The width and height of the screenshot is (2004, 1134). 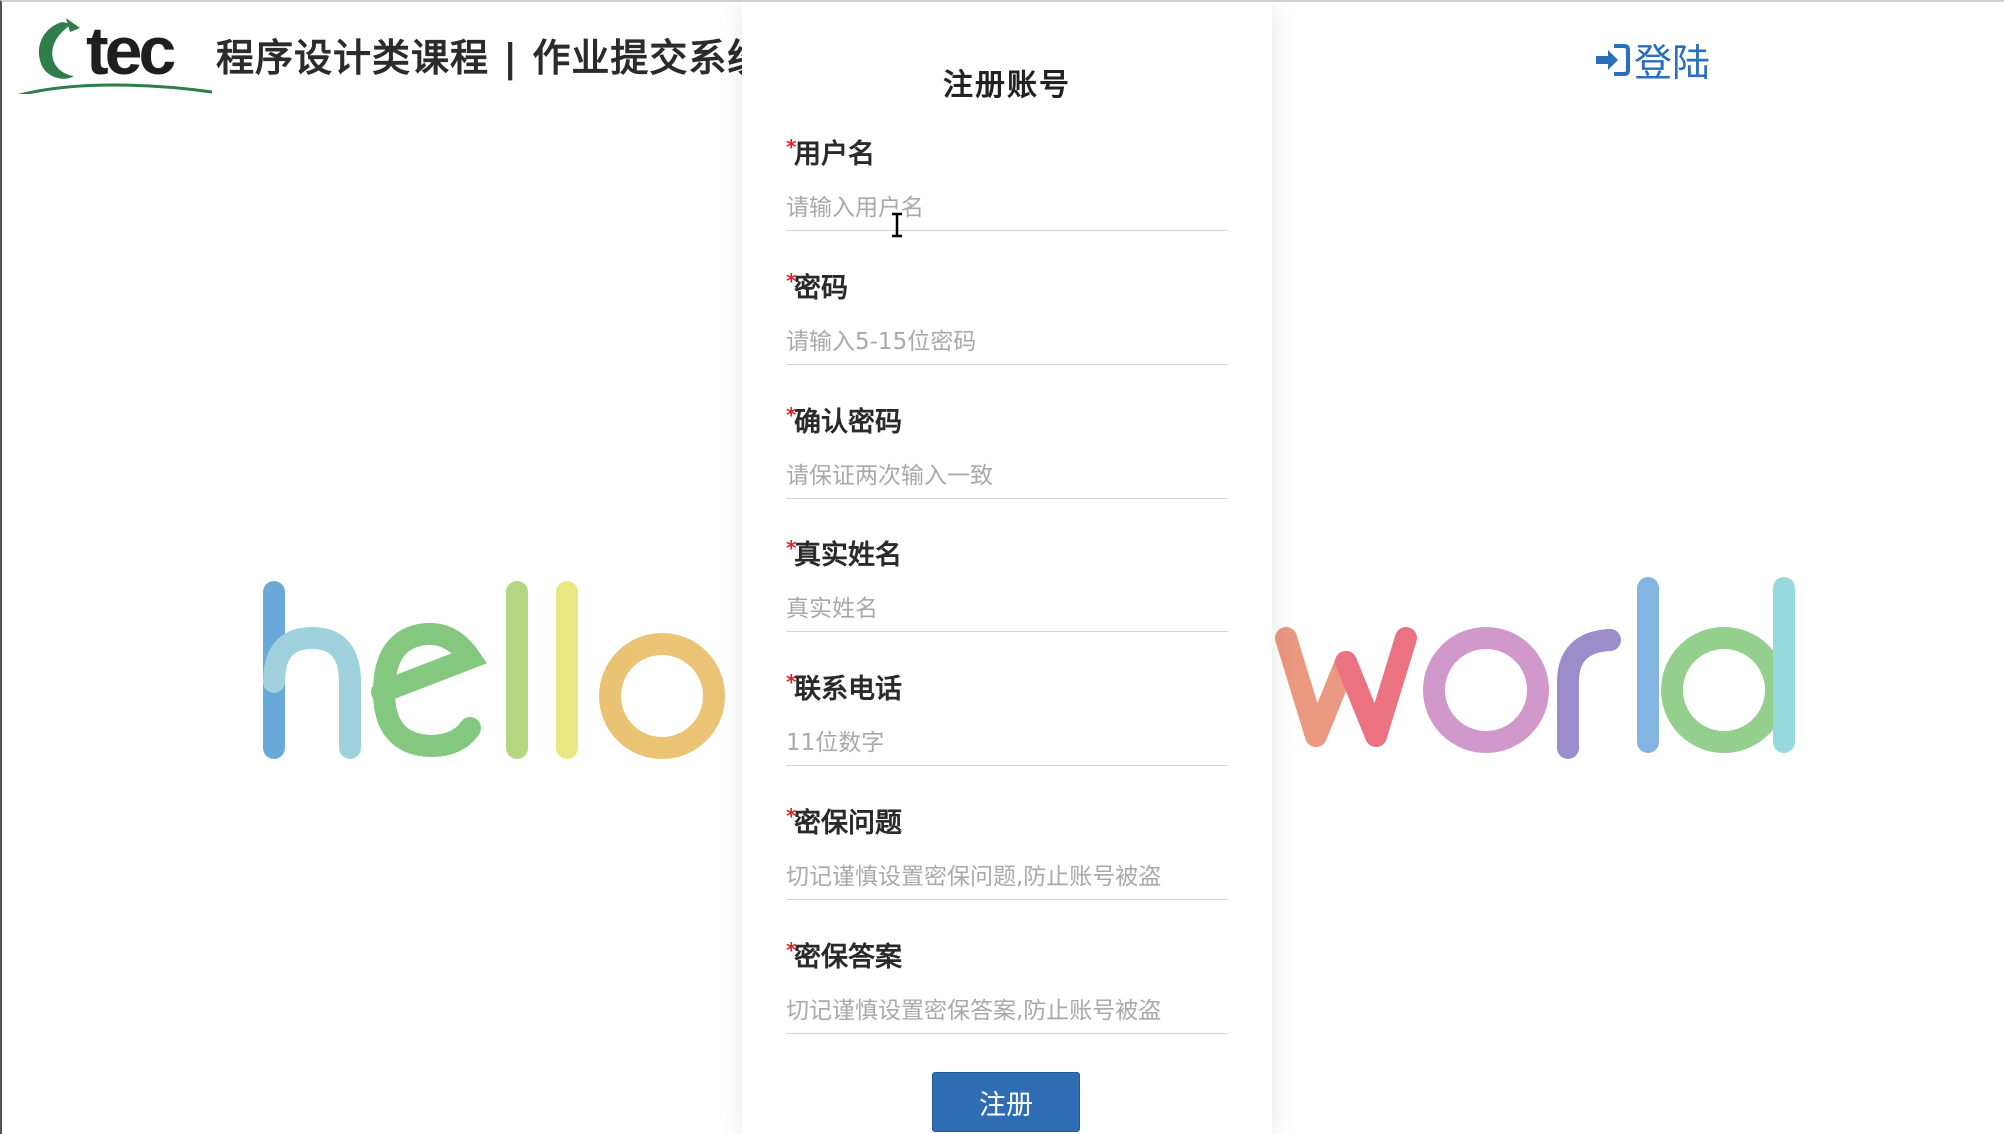 What do you see at coordinates (1007, 208) in the screenshot?
I see `username-input` at bounding box center [1007, 208].